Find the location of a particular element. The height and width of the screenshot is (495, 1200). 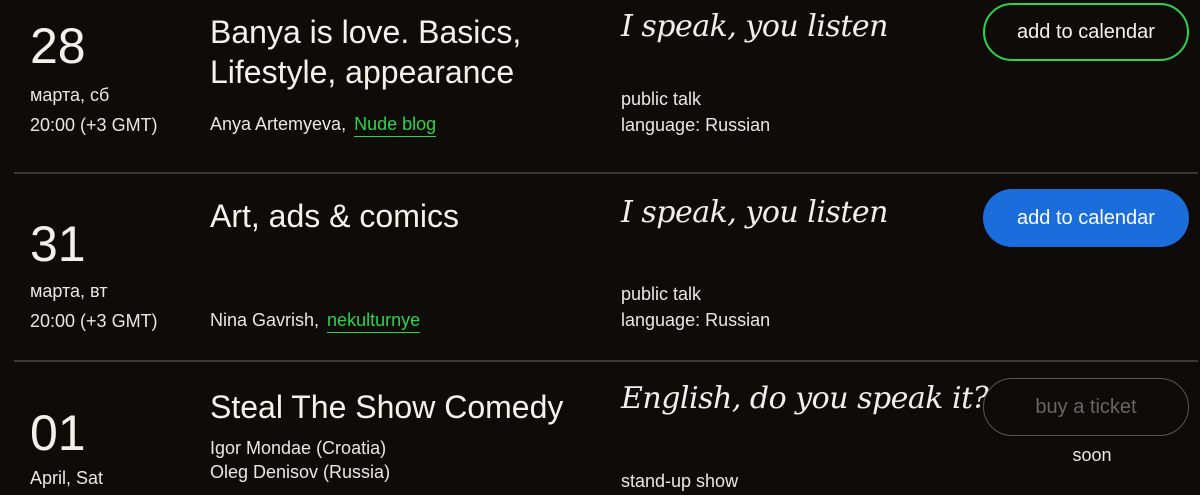

event-title: Steal The Show Comedy is located at coordinates (387, 407).